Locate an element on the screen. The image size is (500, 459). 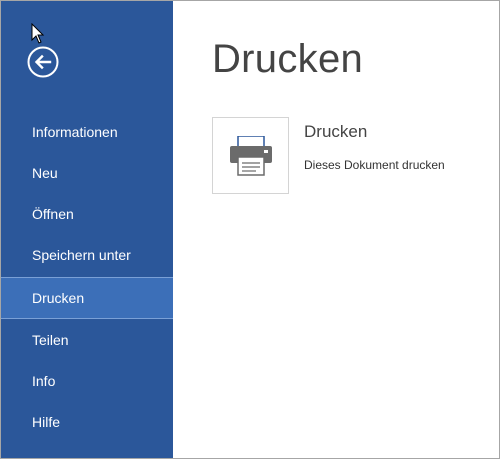
sidebar-item-speichern-unter: Speichern unter is located at coordinates (87, 255).